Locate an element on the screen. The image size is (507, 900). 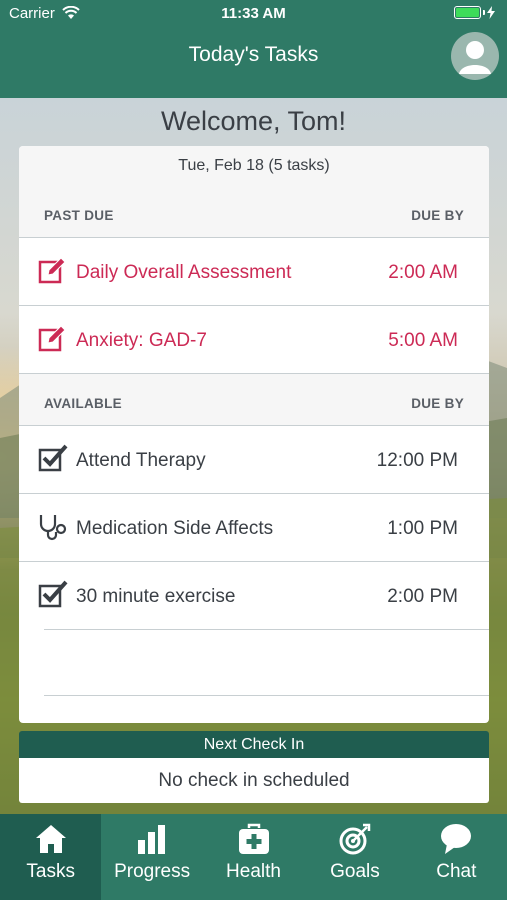
tab-label: Goals is located at coordinates (355, 871).